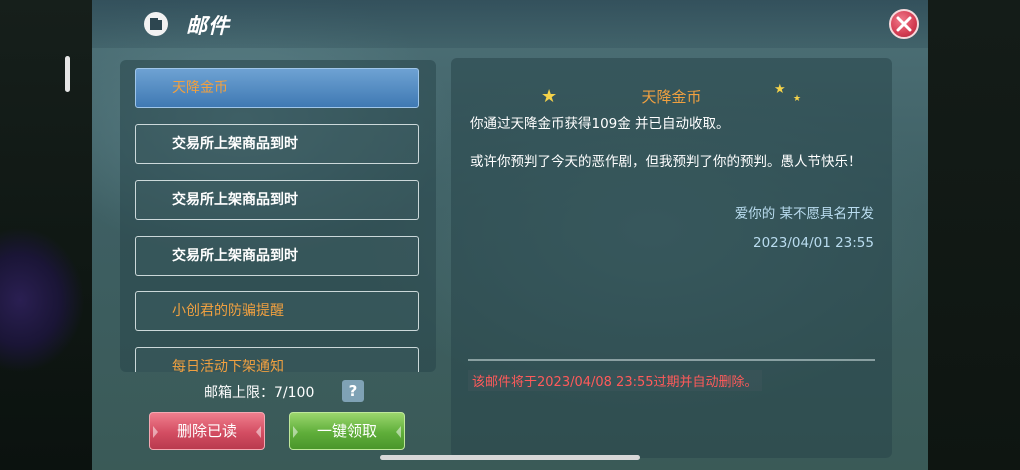  I want to click on mail-item: 每日活动下架通知, so click(277, 359).